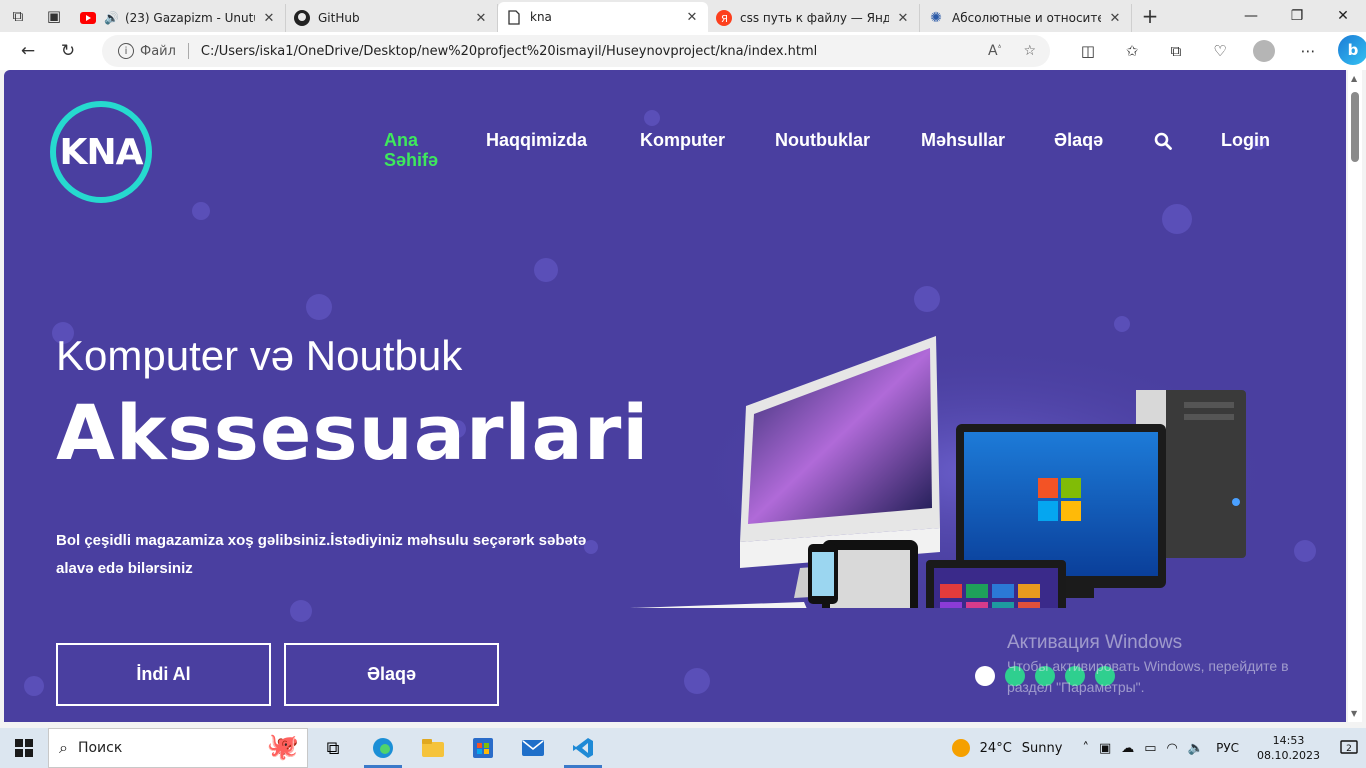 The width and height of the screenshot is (1366, 768). What do you see at coordinates (1042, 748) in the screenshot?
I see `weather-condition: Sunny` at bounding box center [1042, 748].